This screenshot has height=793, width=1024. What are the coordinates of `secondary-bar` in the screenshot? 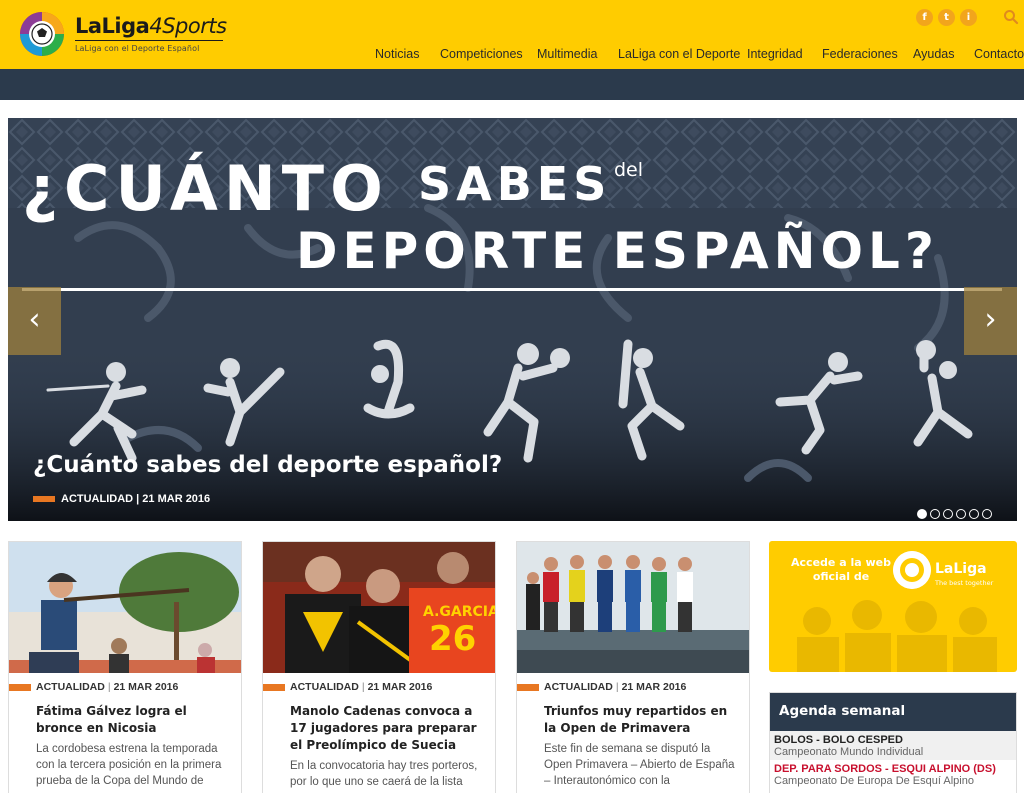 It's located at (512, 84).